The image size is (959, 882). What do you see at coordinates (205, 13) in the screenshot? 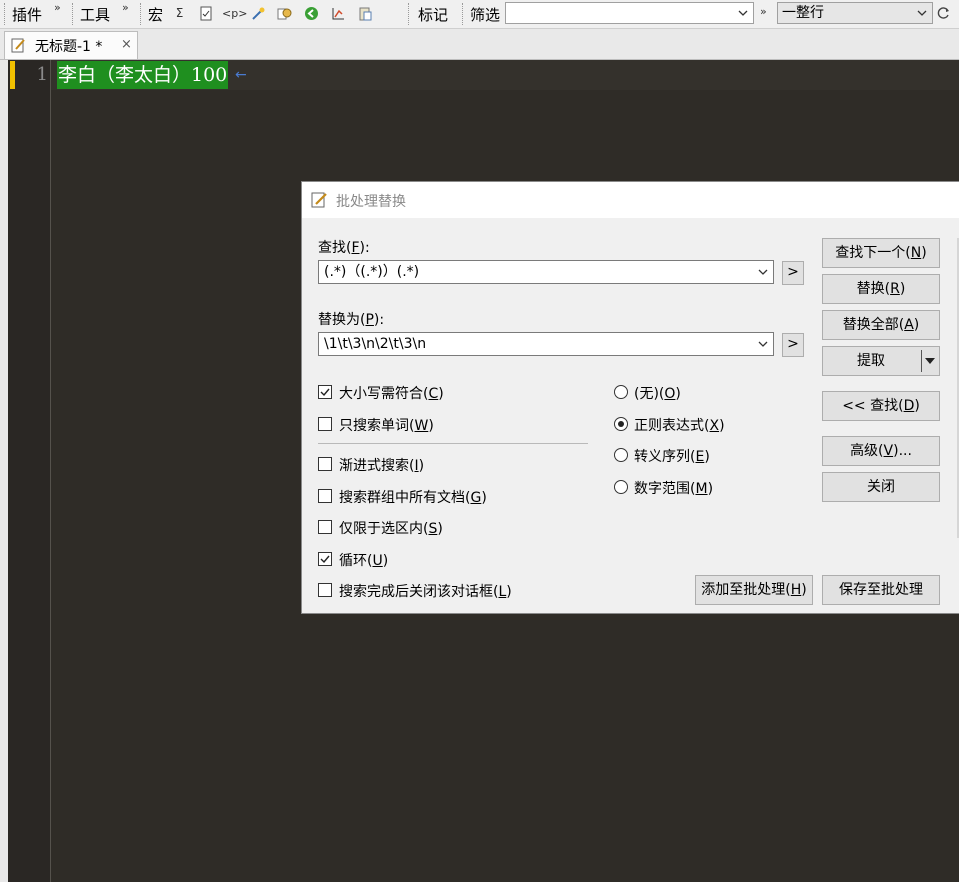
I see `document-check-icon` at bounding box center [205, 13].